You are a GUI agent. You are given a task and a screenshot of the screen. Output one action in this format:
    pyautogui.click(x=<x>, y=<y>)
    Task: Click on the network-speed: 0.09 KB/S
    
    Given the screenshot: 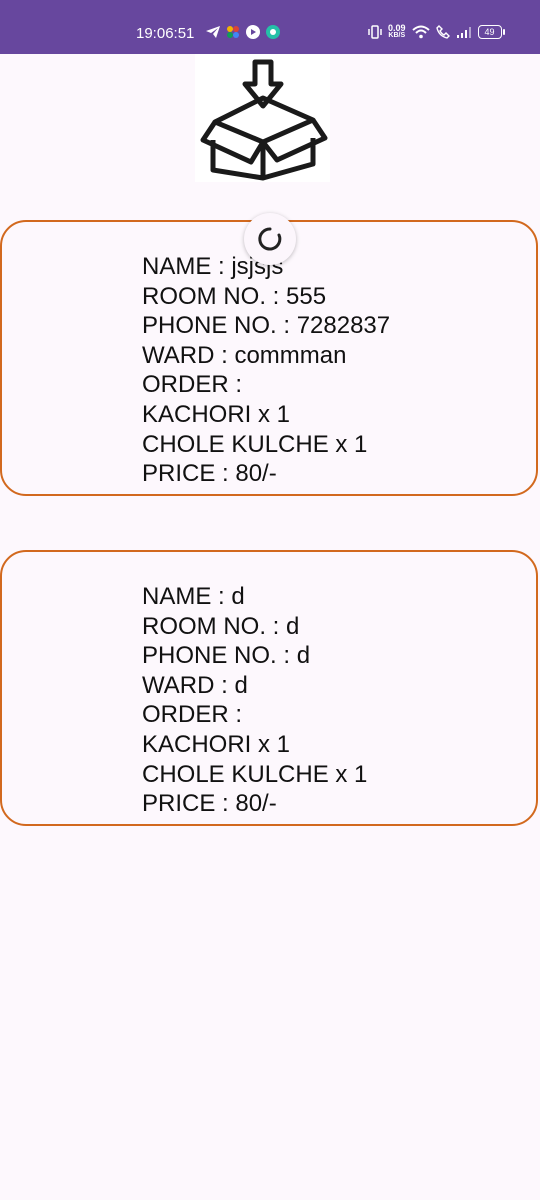 What is the action you would take?
    pyautogui.click(x=397, y=32)
    